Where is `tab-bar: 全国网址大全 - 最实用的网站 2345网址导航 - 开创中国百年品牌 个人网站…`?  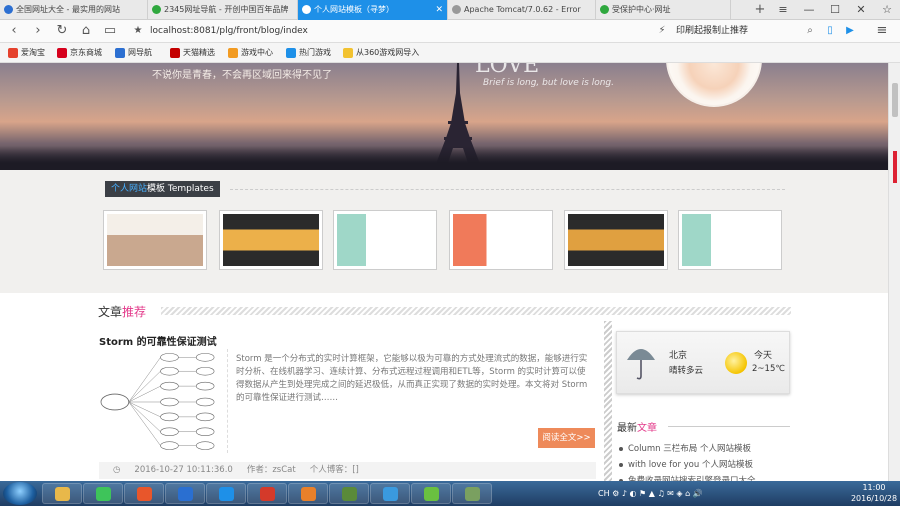 tab-bar: 全国网址大全 - 最实用的网站 2345网址导航 - 开创中国百年品牌 个人网站… is located at coordinates (450, 10).